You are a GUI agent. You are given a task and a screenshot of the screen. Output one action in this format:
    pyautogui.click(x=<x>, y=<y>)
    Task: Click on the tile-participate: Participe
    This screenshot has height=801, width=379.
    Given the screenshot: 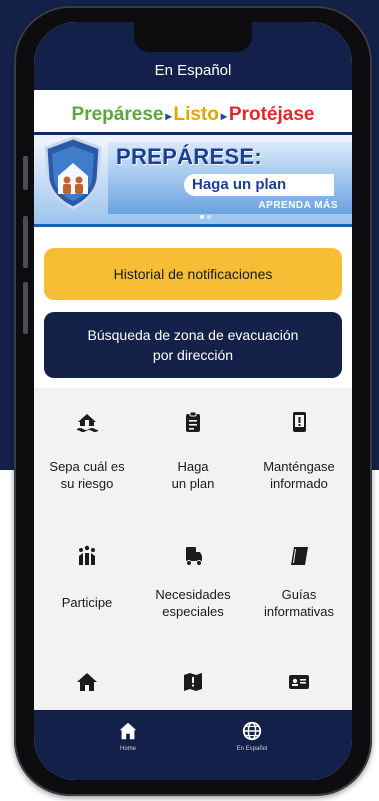 What is the action you would take?
    pyautogui.click(x=87, y=577)
    